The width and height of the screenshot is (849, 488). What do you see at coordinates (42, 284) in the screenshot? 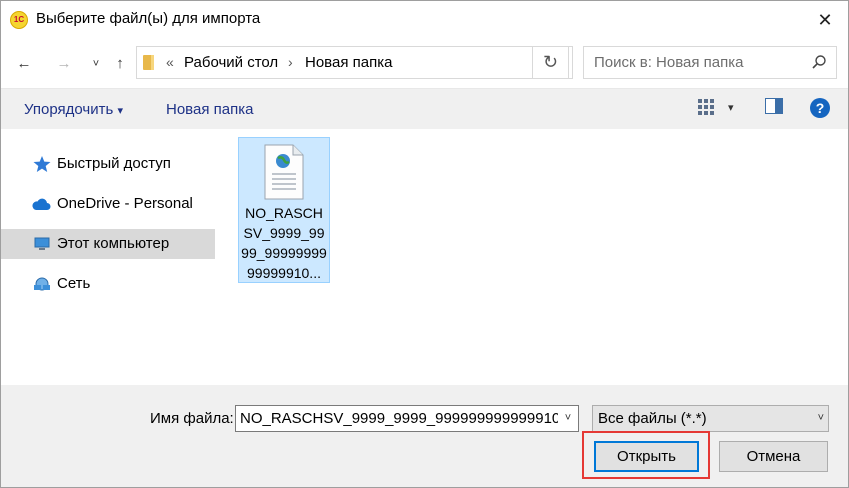
I see `network-icon` at bounding box center [42, 284].